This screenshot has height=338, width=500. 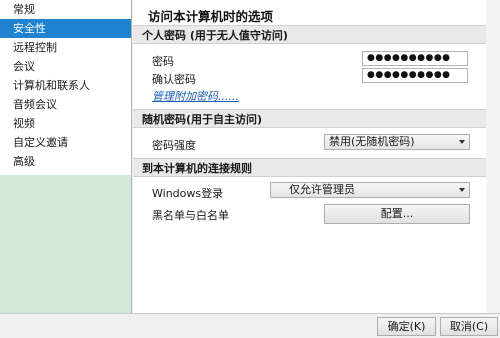 What do you see at coordinates (370, 190) in the screenshot?
I see `windows-login-dropdown: 仅允许管理员` at bounding box center [370, 190].